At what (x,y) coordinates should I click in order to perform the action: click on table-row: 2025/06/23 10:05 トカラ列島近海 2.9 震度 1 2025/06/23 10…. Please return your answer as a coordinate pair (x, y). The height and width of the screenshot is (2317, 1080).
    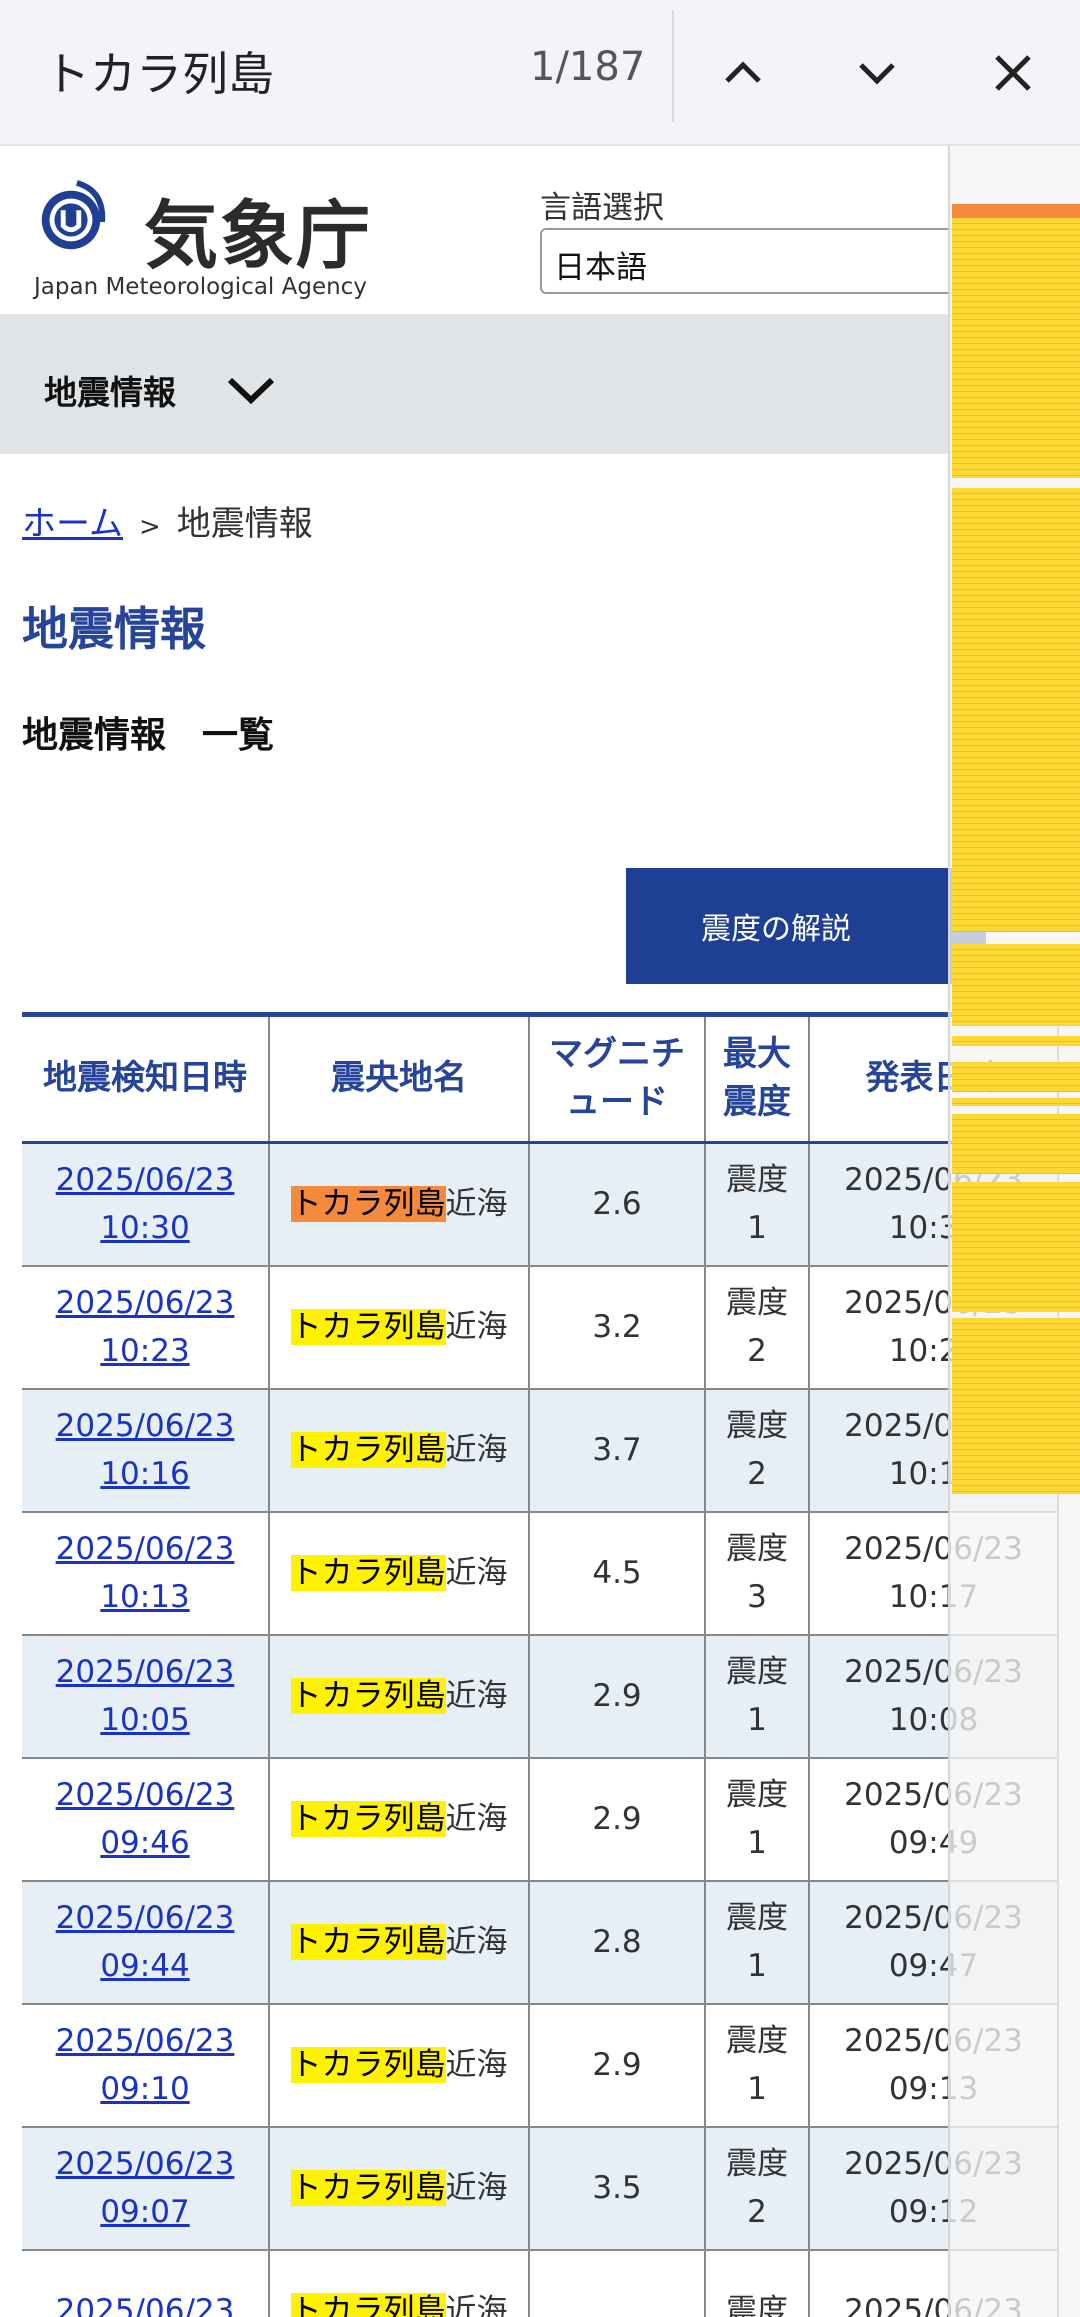
    Looking at the image, I should click on (540, 1696).